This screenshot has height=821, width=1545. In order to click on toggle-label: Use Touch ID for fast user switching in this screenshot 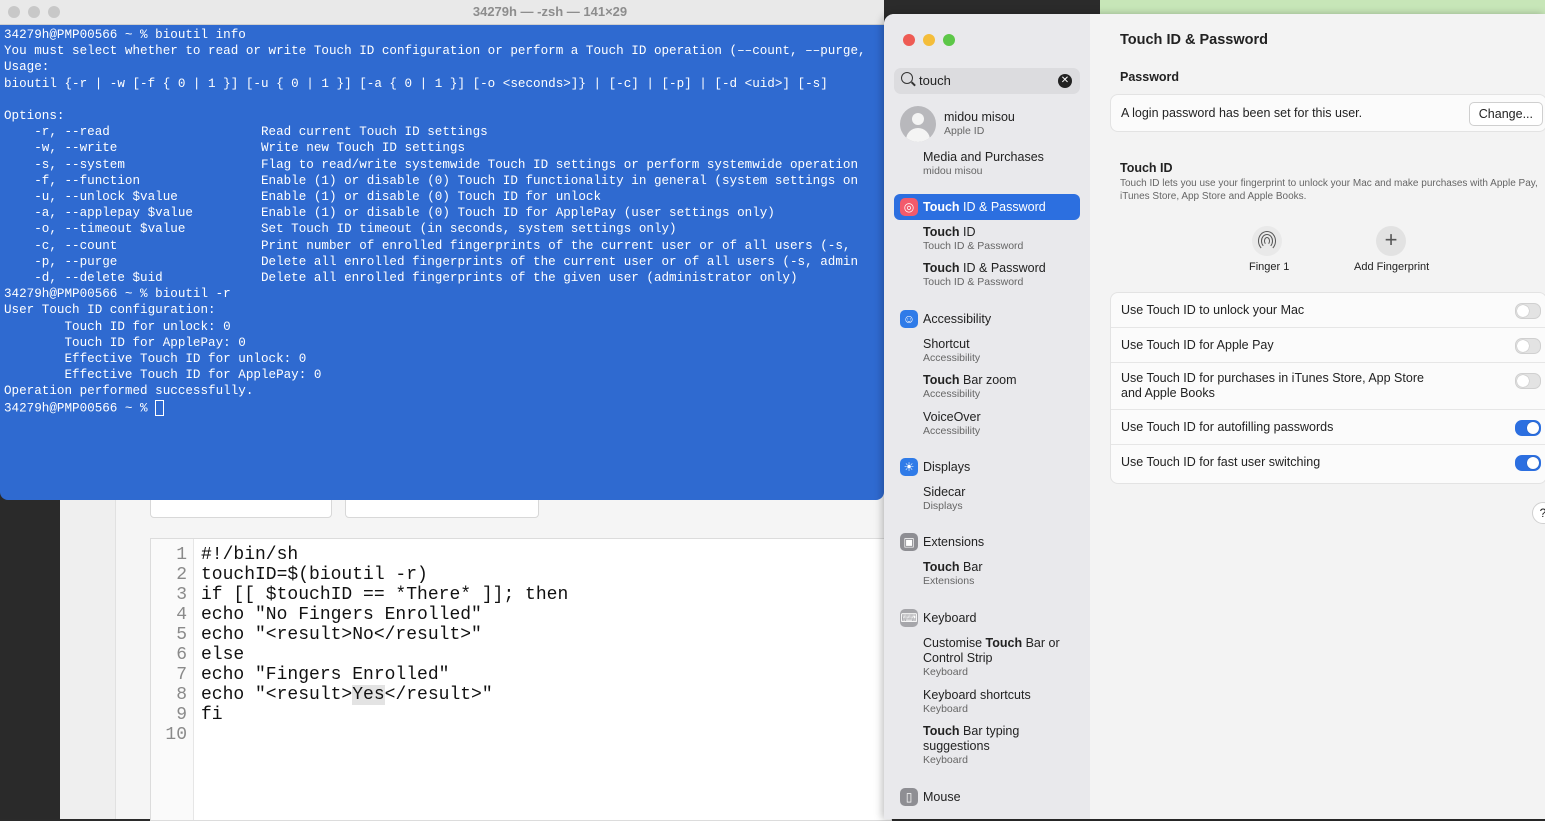, I will do `click(1221, 462)`.